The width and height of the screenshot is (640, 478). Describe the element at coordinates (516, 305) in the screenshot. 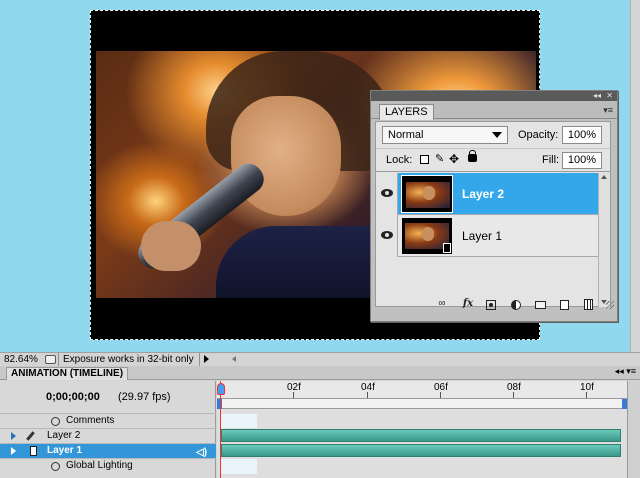

I see `adjustment-icon` at that location.